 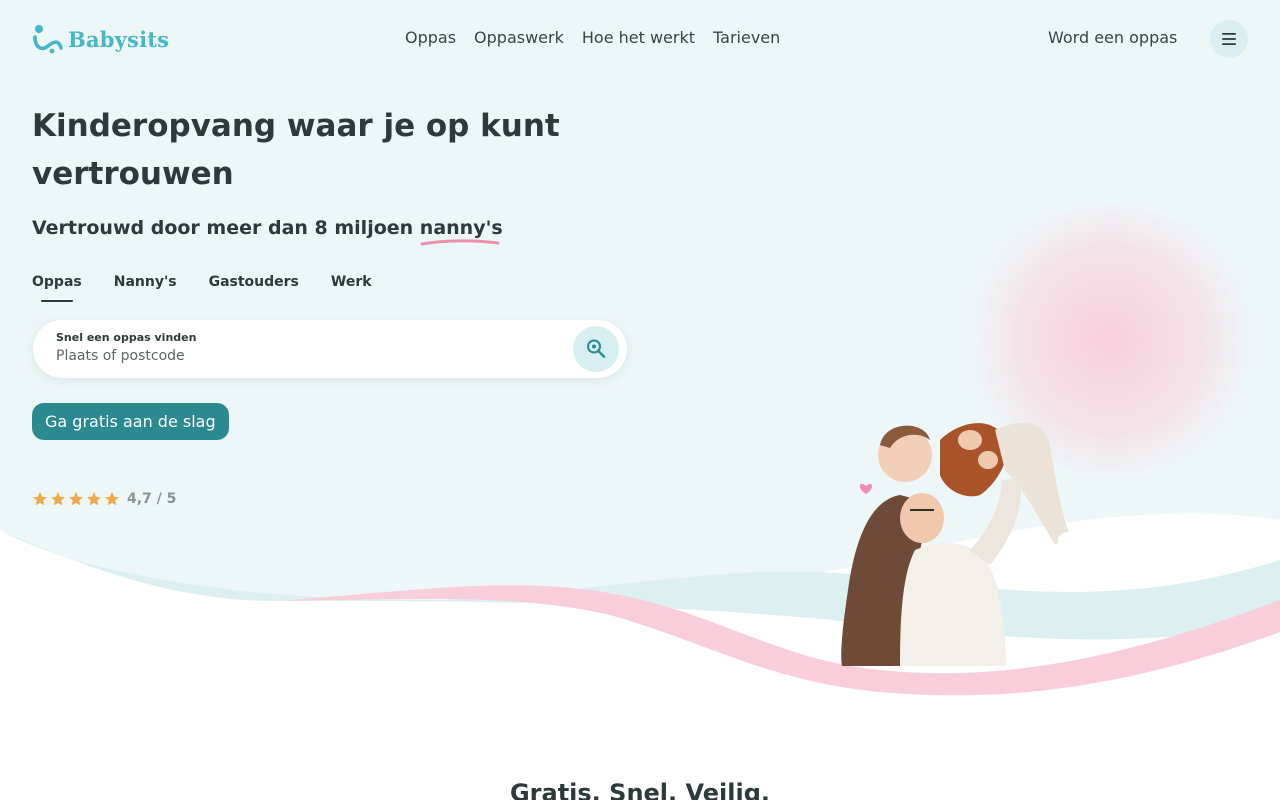 What do you see at coordinates (119, 39) in the screenshot?
I see `logo-text: Babysits` at bounding box center [119, 39].